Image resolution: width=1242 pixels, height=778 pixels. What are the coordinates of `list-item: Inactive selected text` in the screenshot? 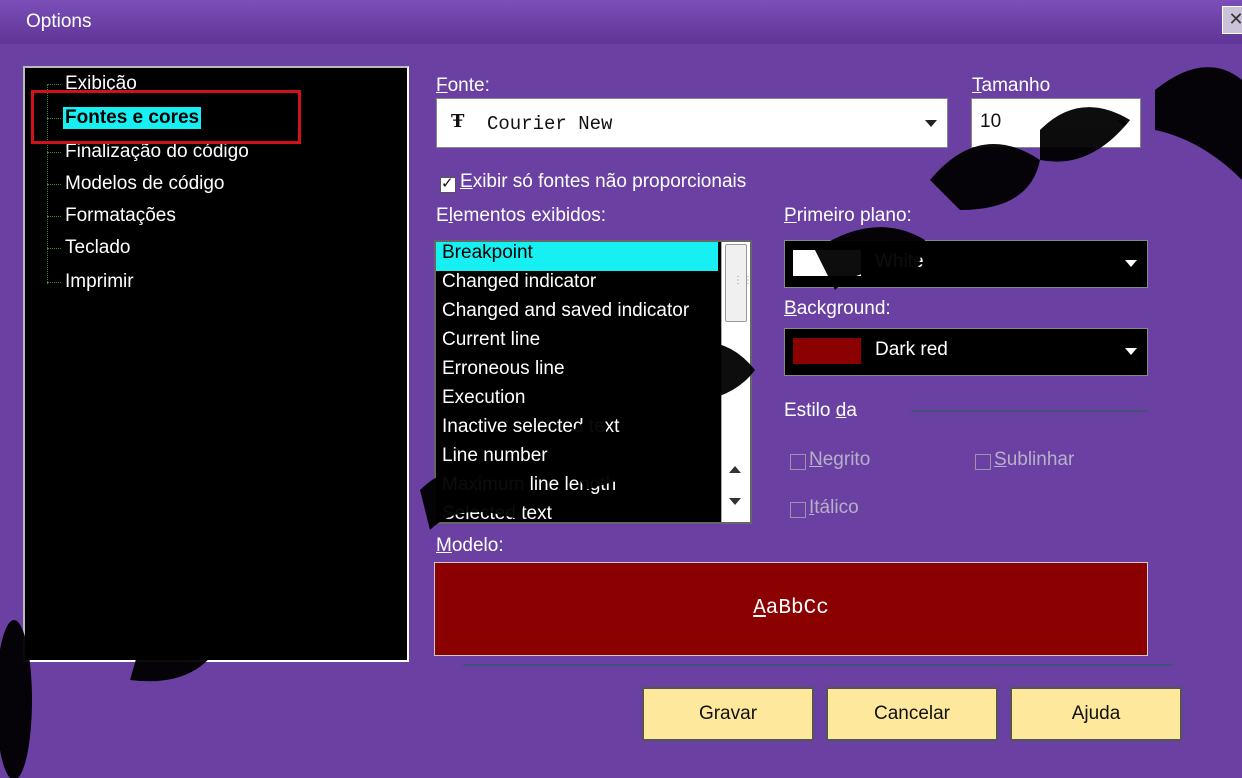 It's located at (577, 430).